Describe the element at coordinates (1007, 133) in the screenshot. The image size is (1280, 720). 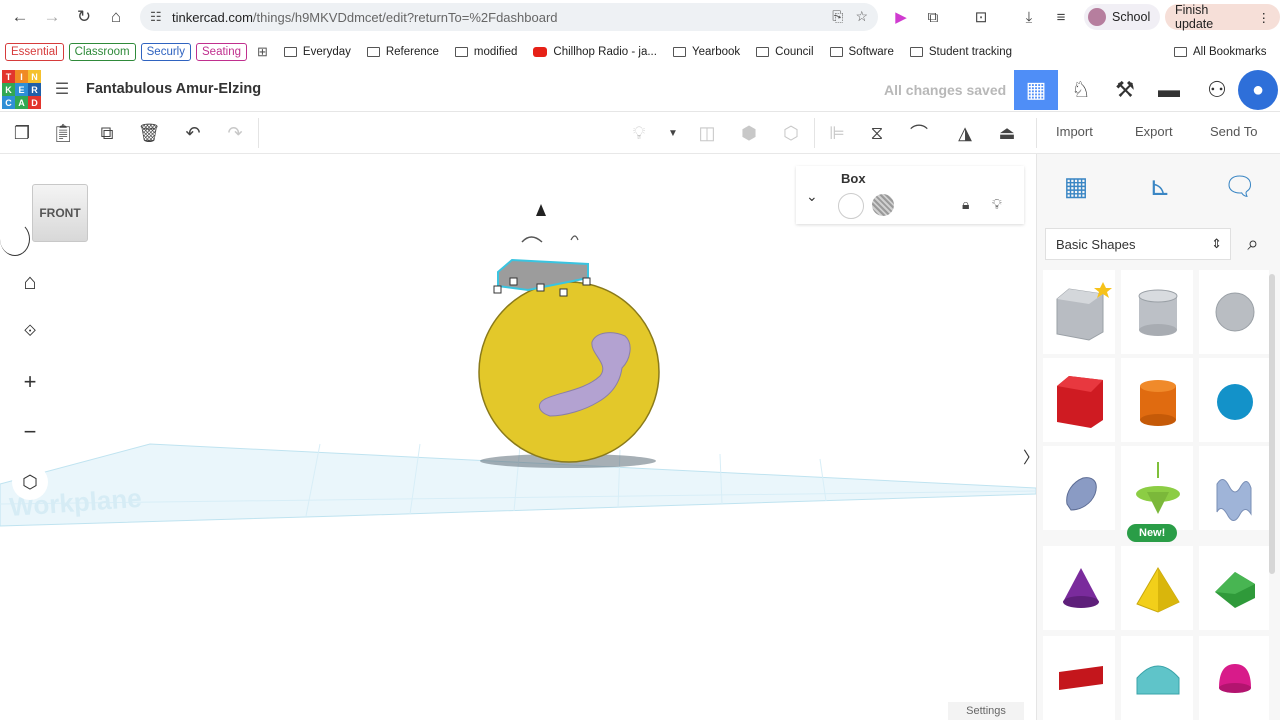
I see `workplane-tool-icon: ⏏` at that location.